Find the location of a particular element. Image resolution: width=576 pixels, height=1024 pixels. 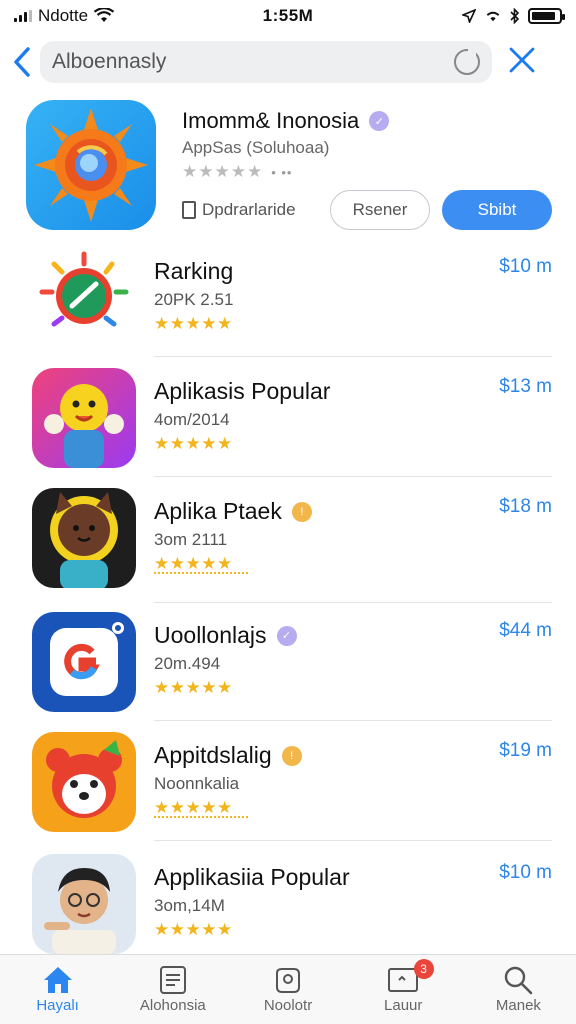

carrier-label: Ndotte is located at coordinates (63, 15).